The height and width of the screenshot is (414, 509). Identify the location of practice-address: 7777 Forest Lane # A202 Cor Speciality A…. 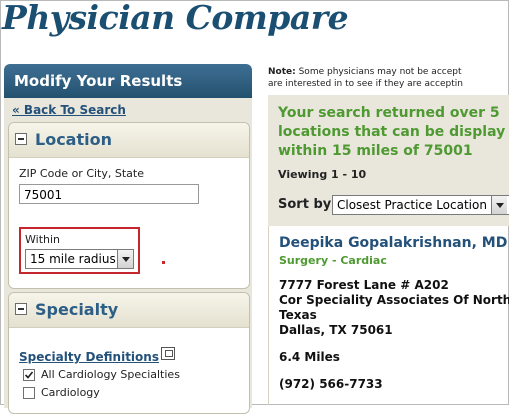
(394, 308).